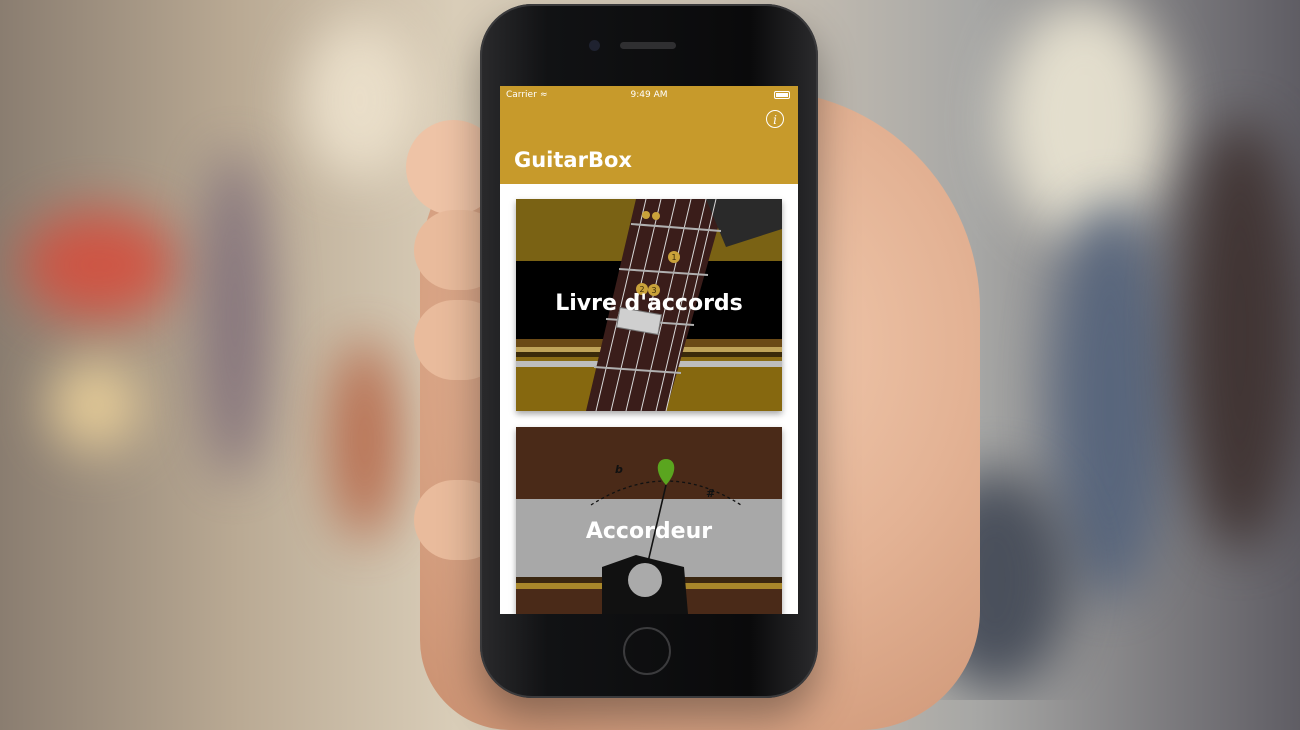 The image size is (1300, 730). I want to click on tuner-label: Accordeur, so click(649, 531).